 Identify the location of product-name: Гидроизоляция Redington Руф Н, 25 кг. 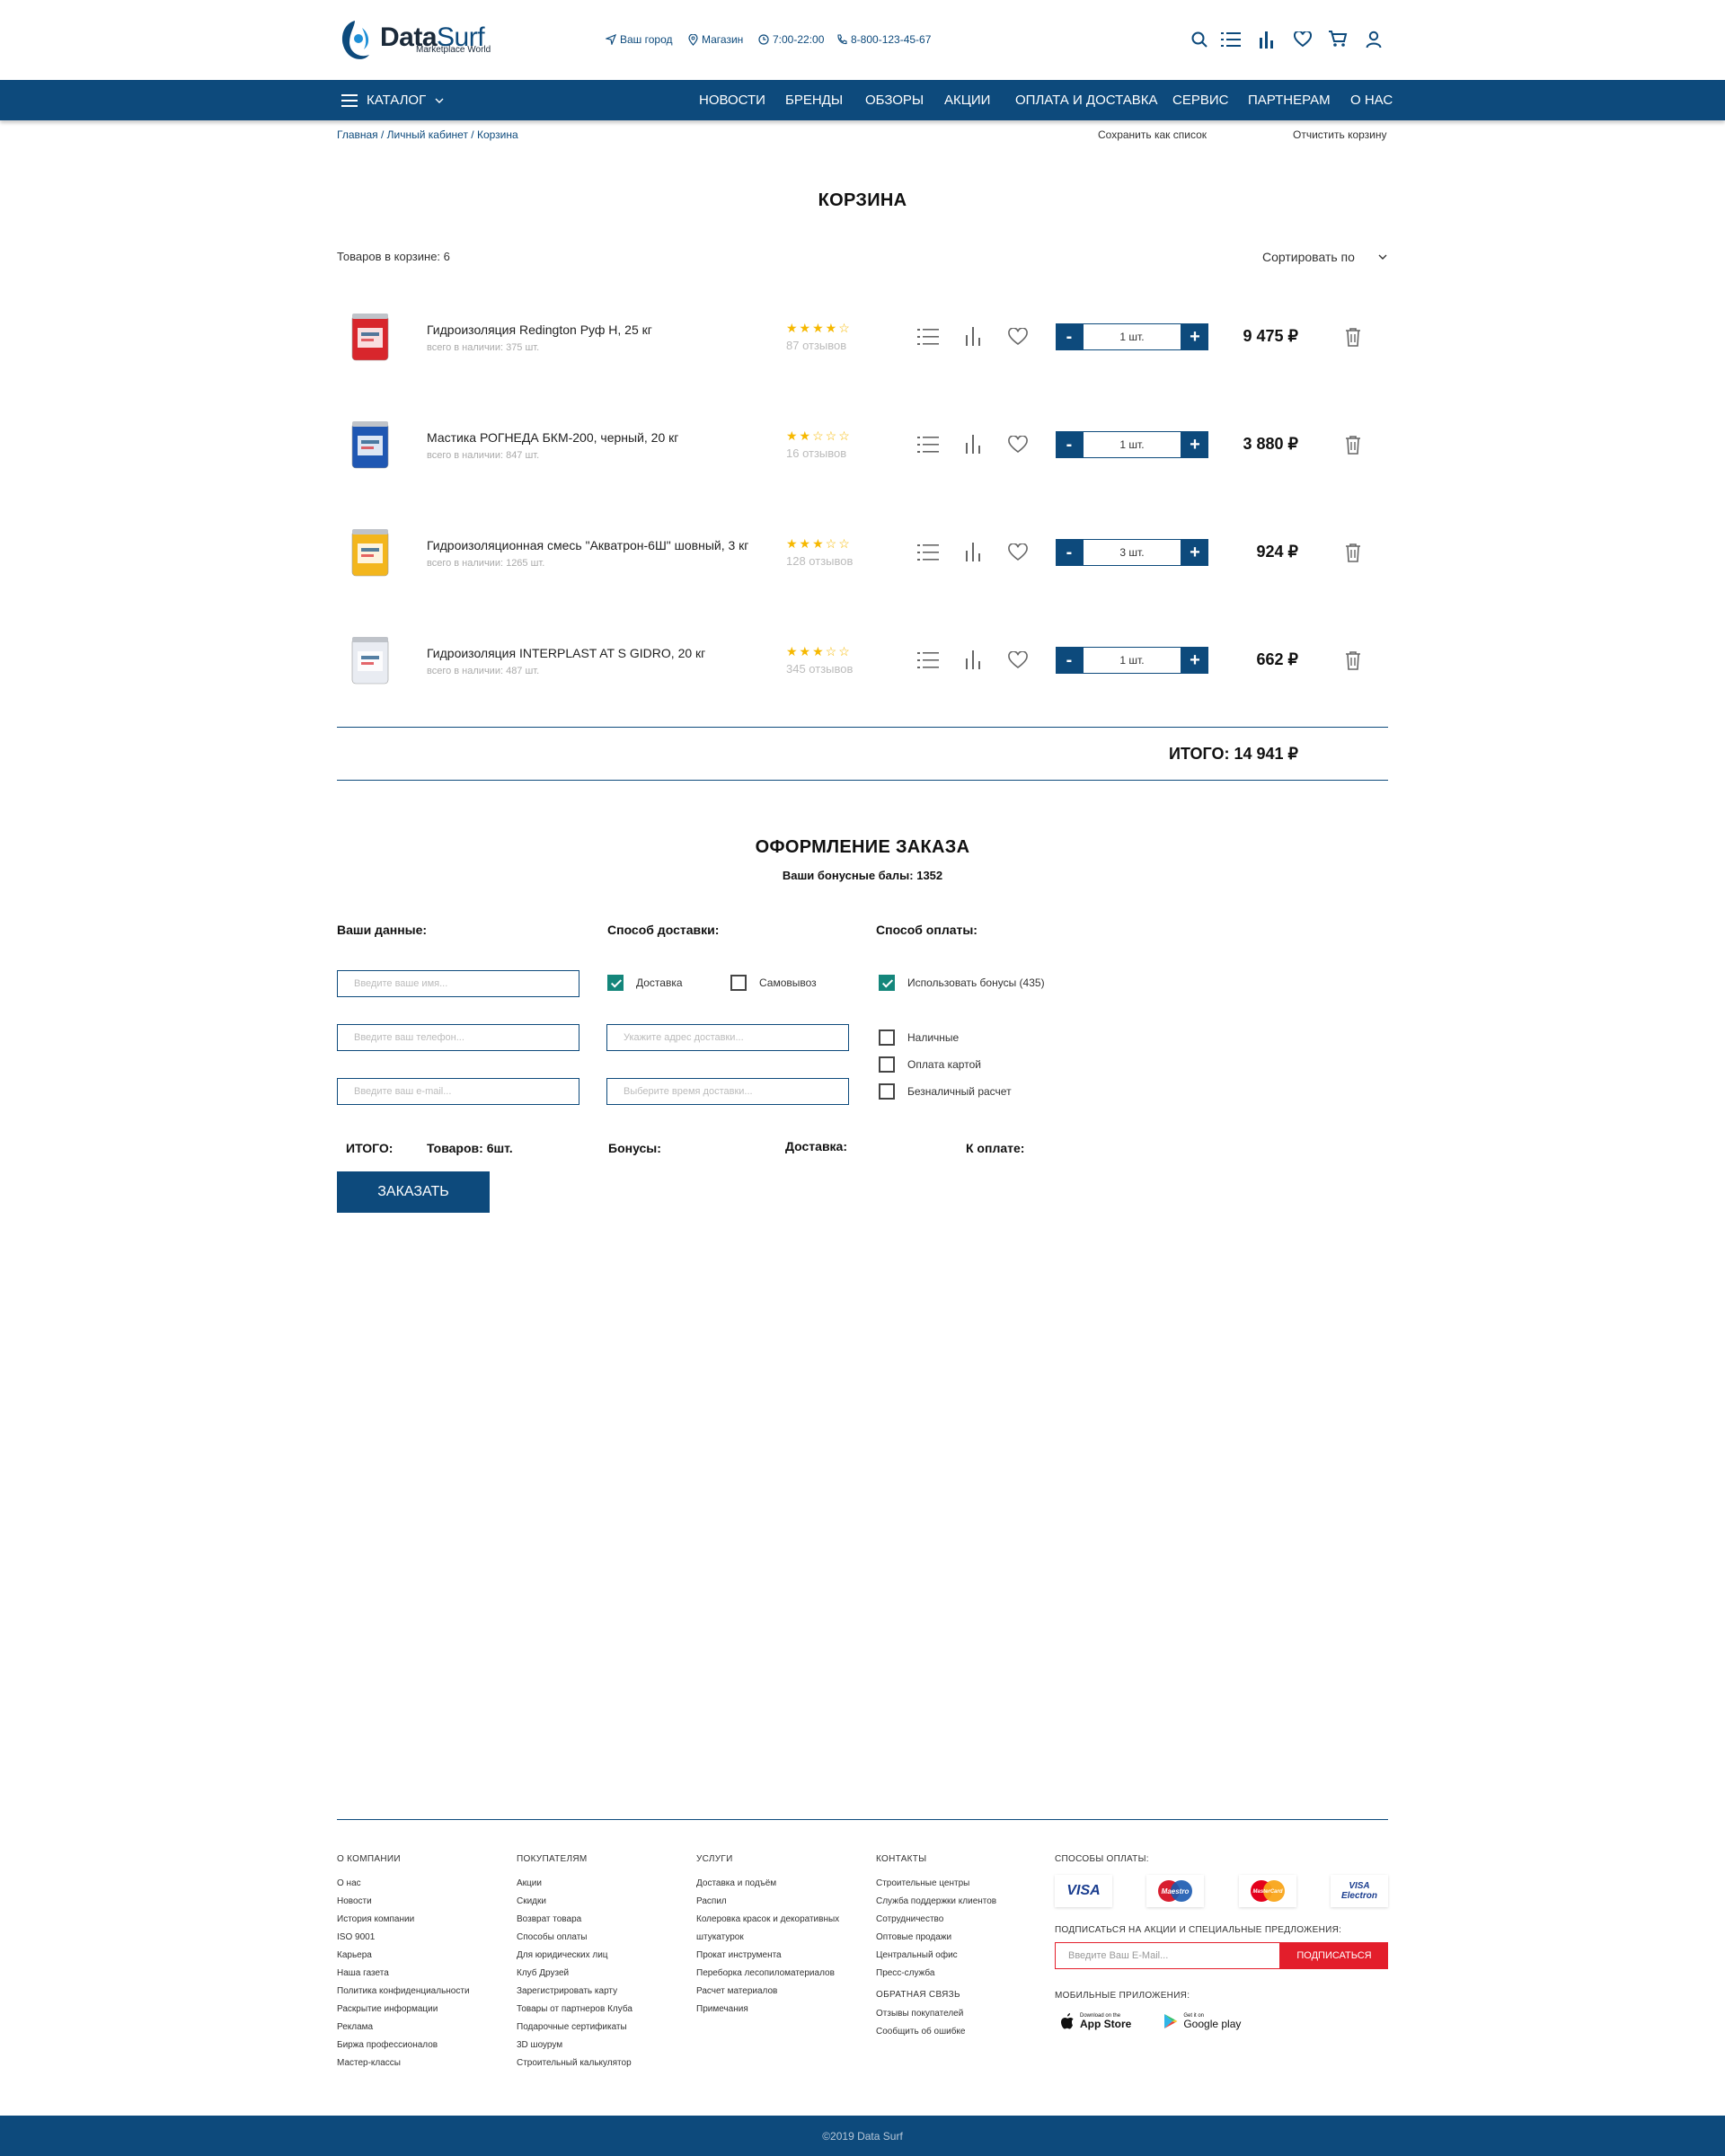
(539, 330).